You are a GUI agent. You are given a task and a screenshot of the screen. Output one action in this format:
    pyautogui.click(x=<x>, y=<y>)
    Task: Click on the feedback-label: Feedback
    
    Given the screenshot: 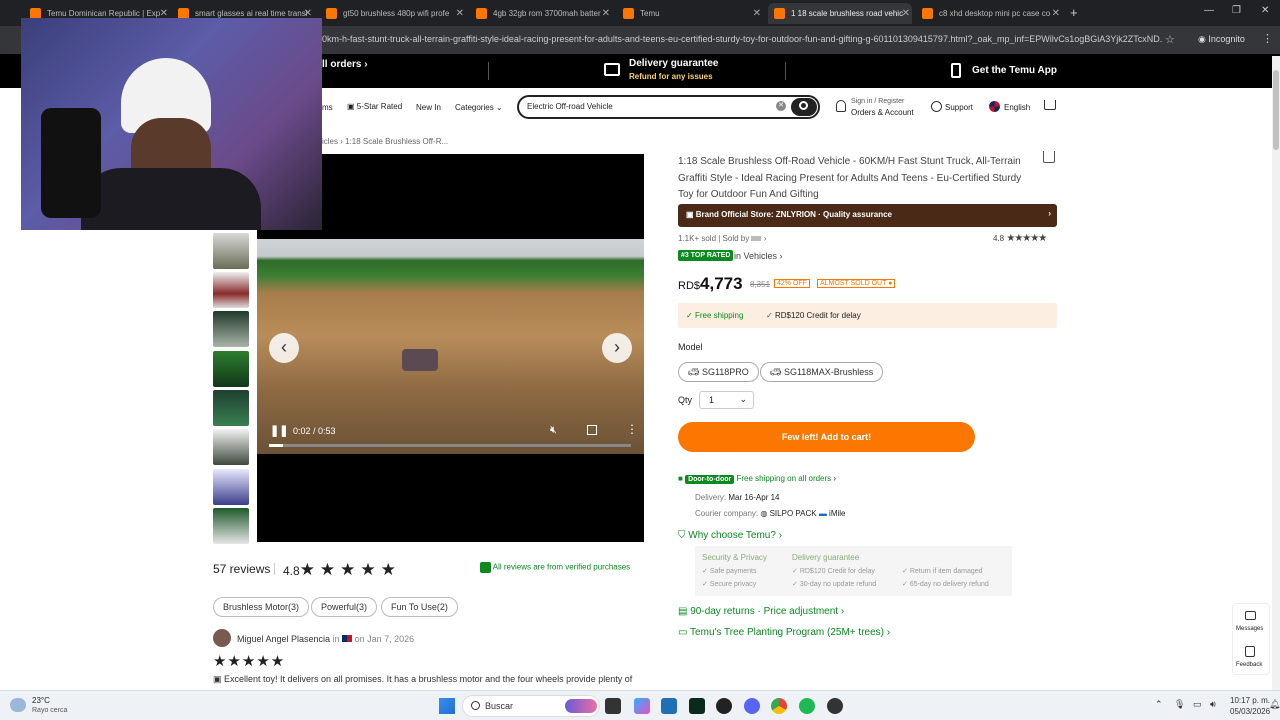 What is the action you would take?
    pyautogui.click(x=1249, y=665)
    